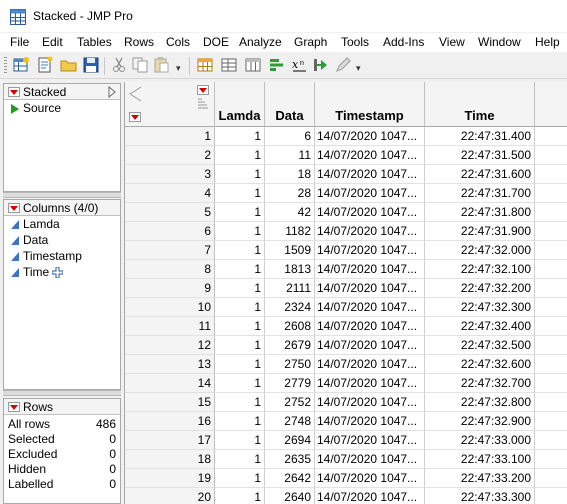  I want to click on copy-icon, so click(140, 65).